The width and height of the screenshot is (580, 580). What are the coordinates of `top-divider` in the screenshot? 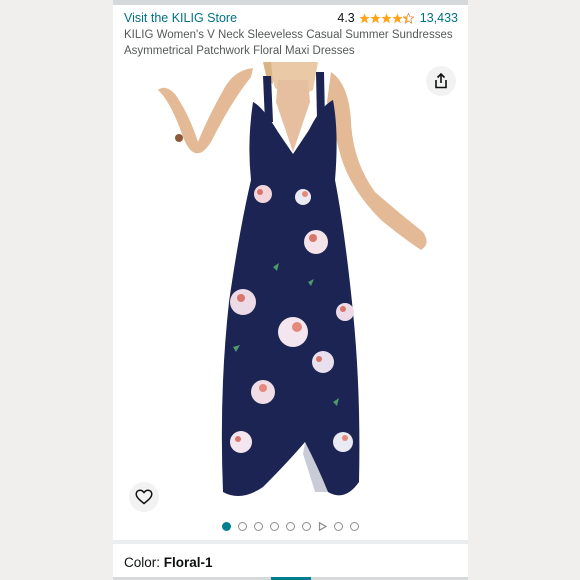 It's located at (290, 2).